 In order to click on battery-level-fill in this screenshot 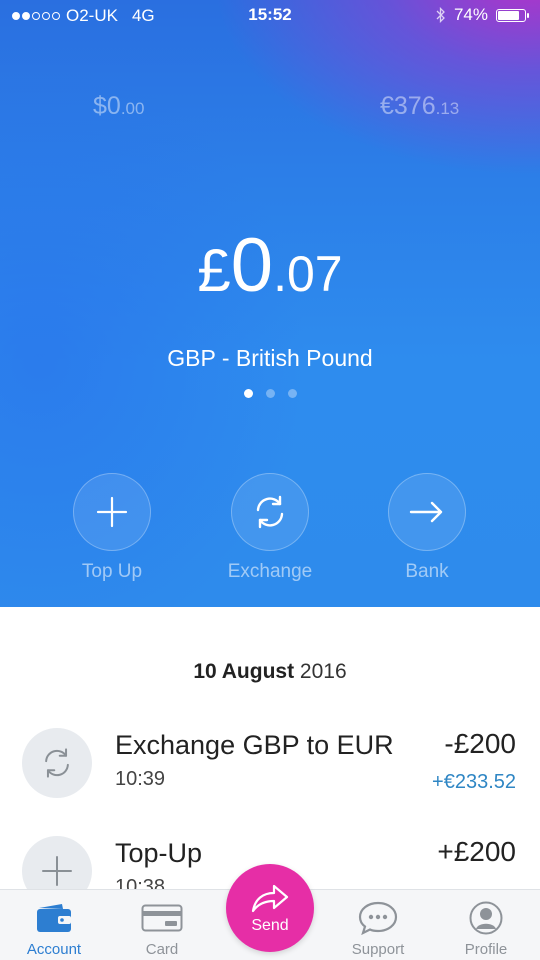, I will do `click(508, 15)`.